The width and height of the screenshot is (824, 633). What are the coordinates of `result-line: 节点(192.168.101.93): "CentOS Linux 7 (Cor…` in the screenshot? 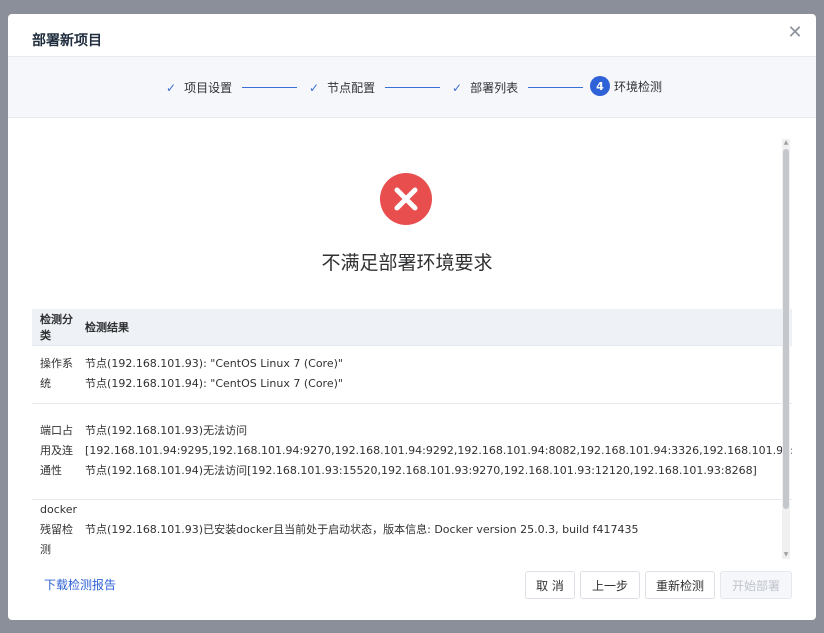 It's located at (214, 363).